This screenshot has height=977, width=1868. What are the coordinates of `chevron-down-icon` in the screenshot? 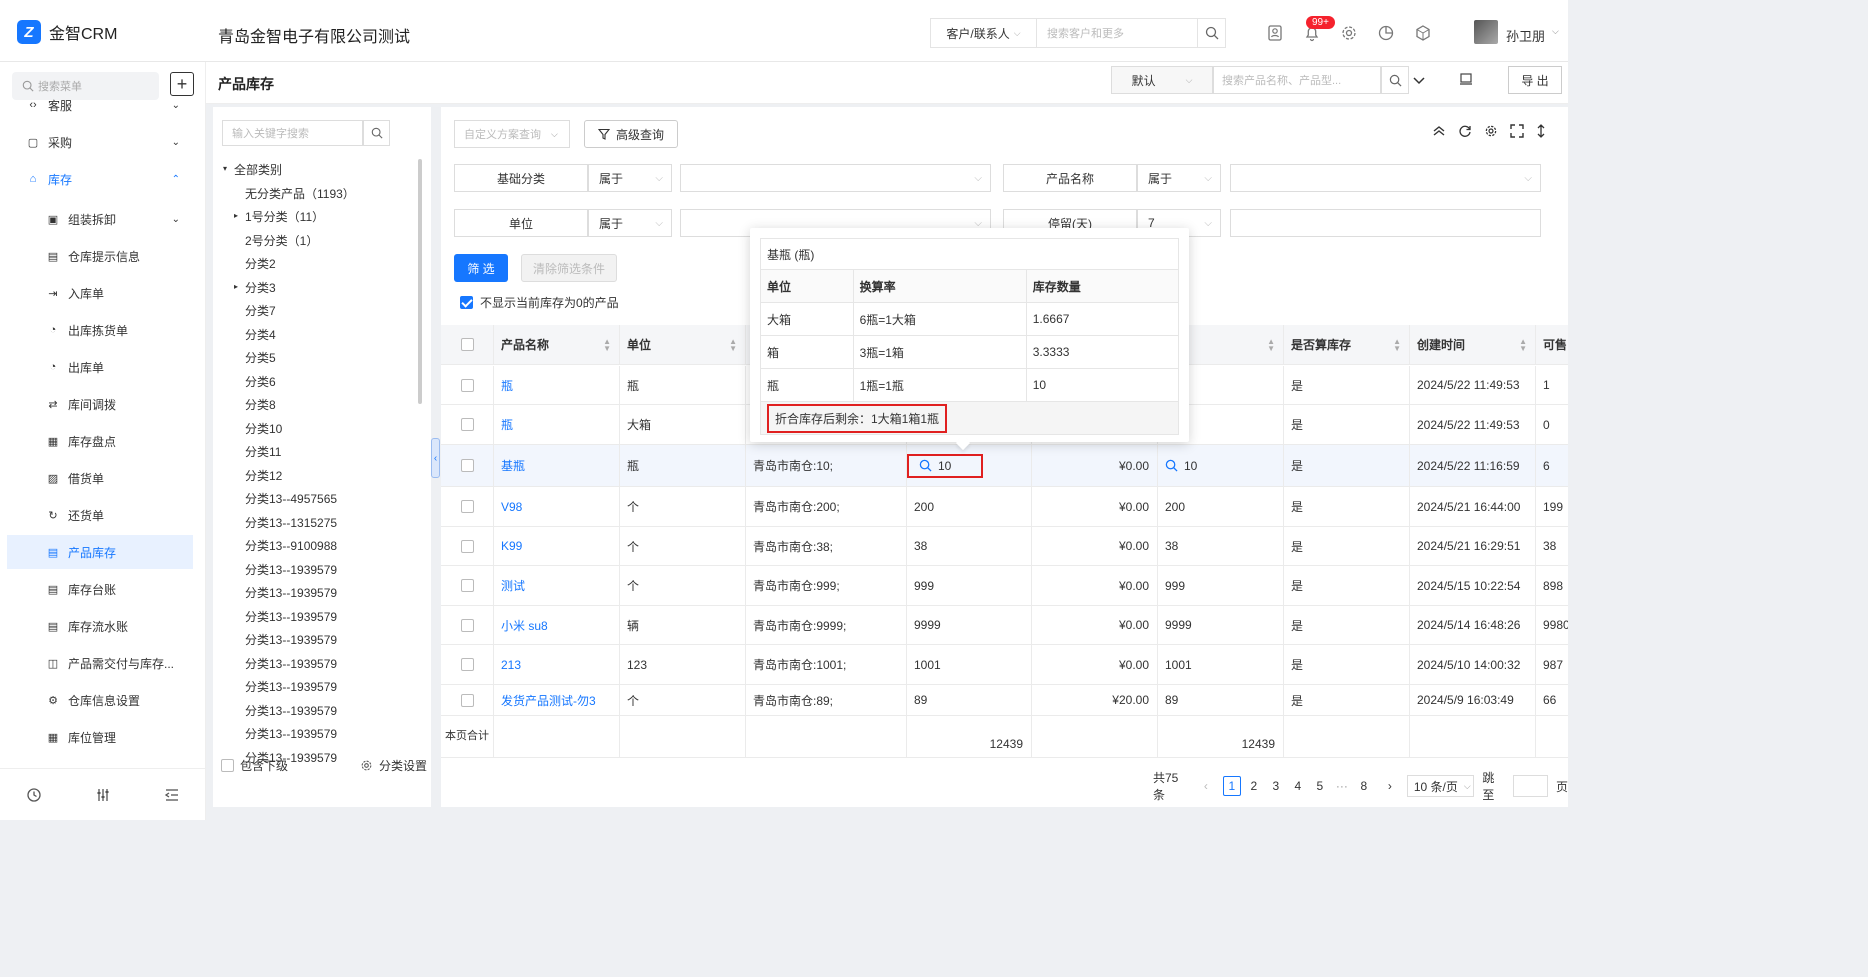 It's located at (1419, 80).